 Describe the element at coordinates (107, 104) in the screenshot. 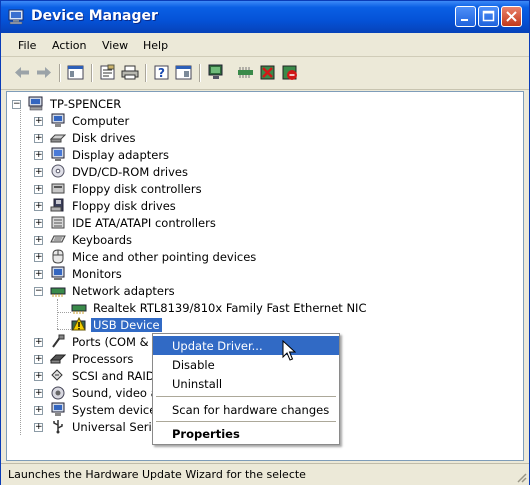

I see `tree-root: − TP-SPENCER` at that location.